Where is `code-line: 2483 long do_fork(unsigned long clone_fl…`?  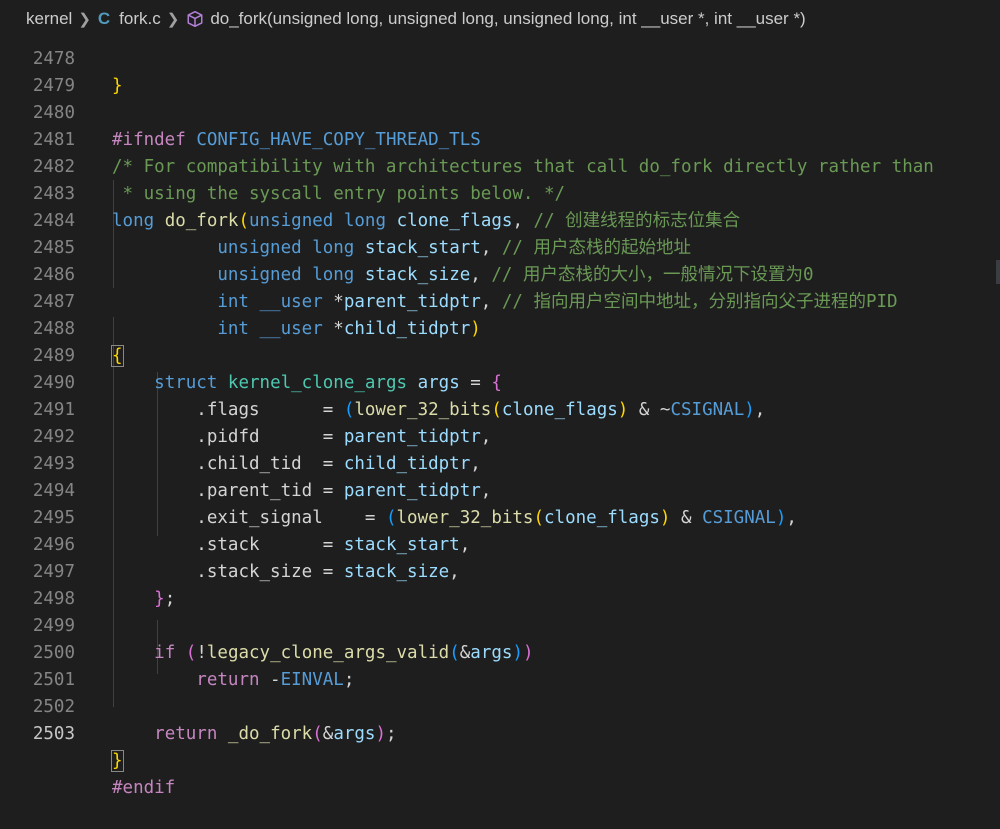 code-line: 2483 long do_fork(unsigned long clone_fl… is located at coordinates (500, 192).